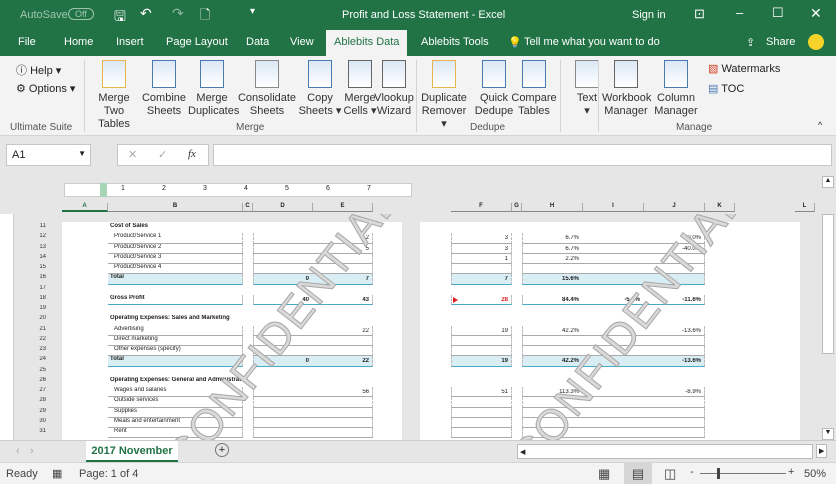  What do you see at coordinates (164, 89) in the screenshot?
I see `combine-sheets-button: Combine Sheets` at bounding box center [164, 89].